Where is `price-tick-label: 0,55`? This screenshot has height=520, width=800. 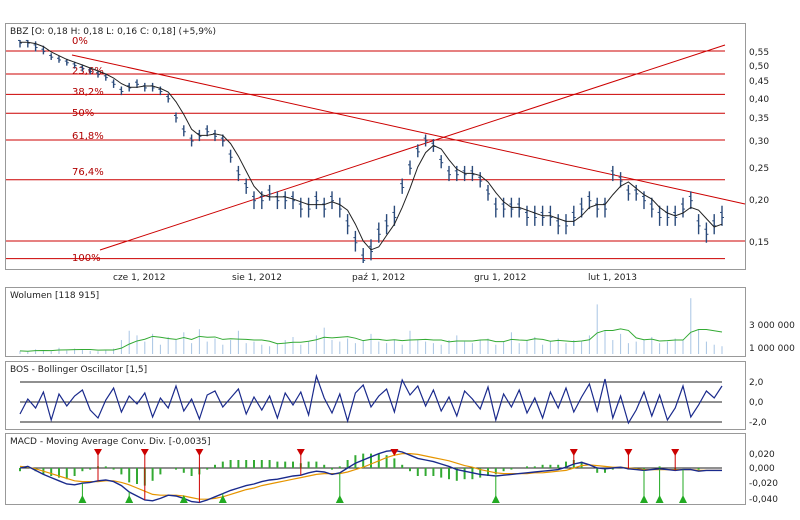 price-tick-label: 0,55 is located at coordinates (759, 53).